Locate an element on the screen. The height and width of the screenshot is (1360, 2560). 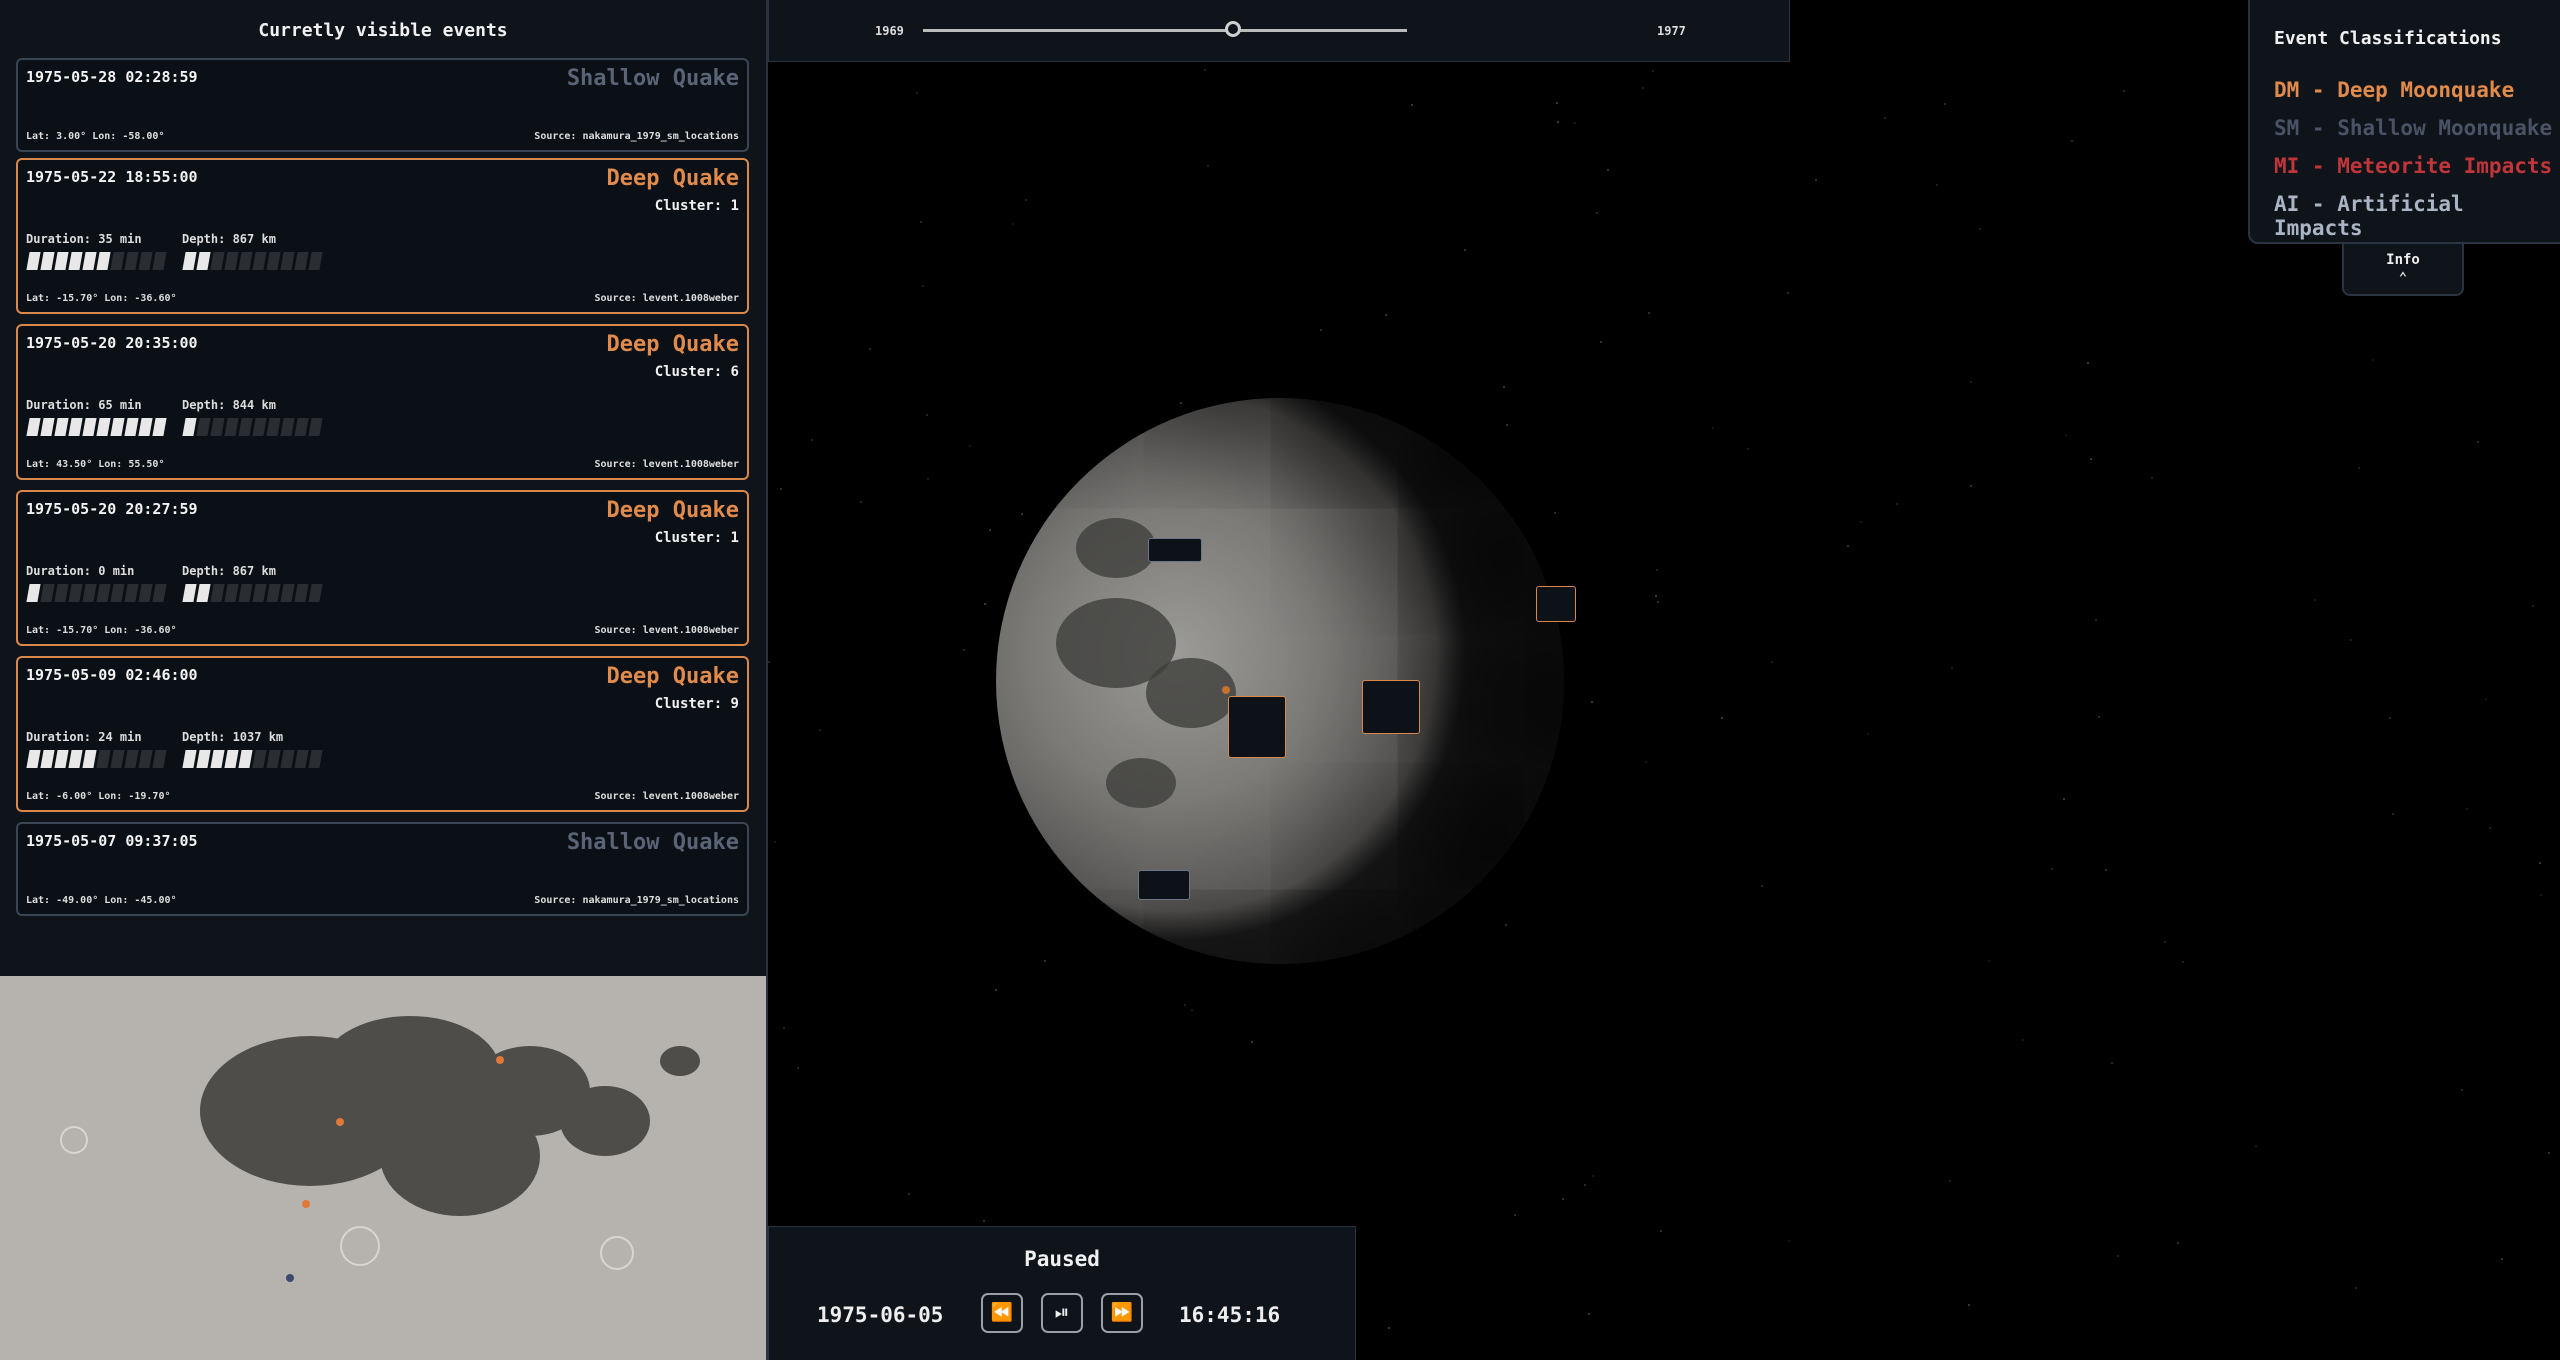
timeline-slider-handle is located at coordinates (1232, 29).